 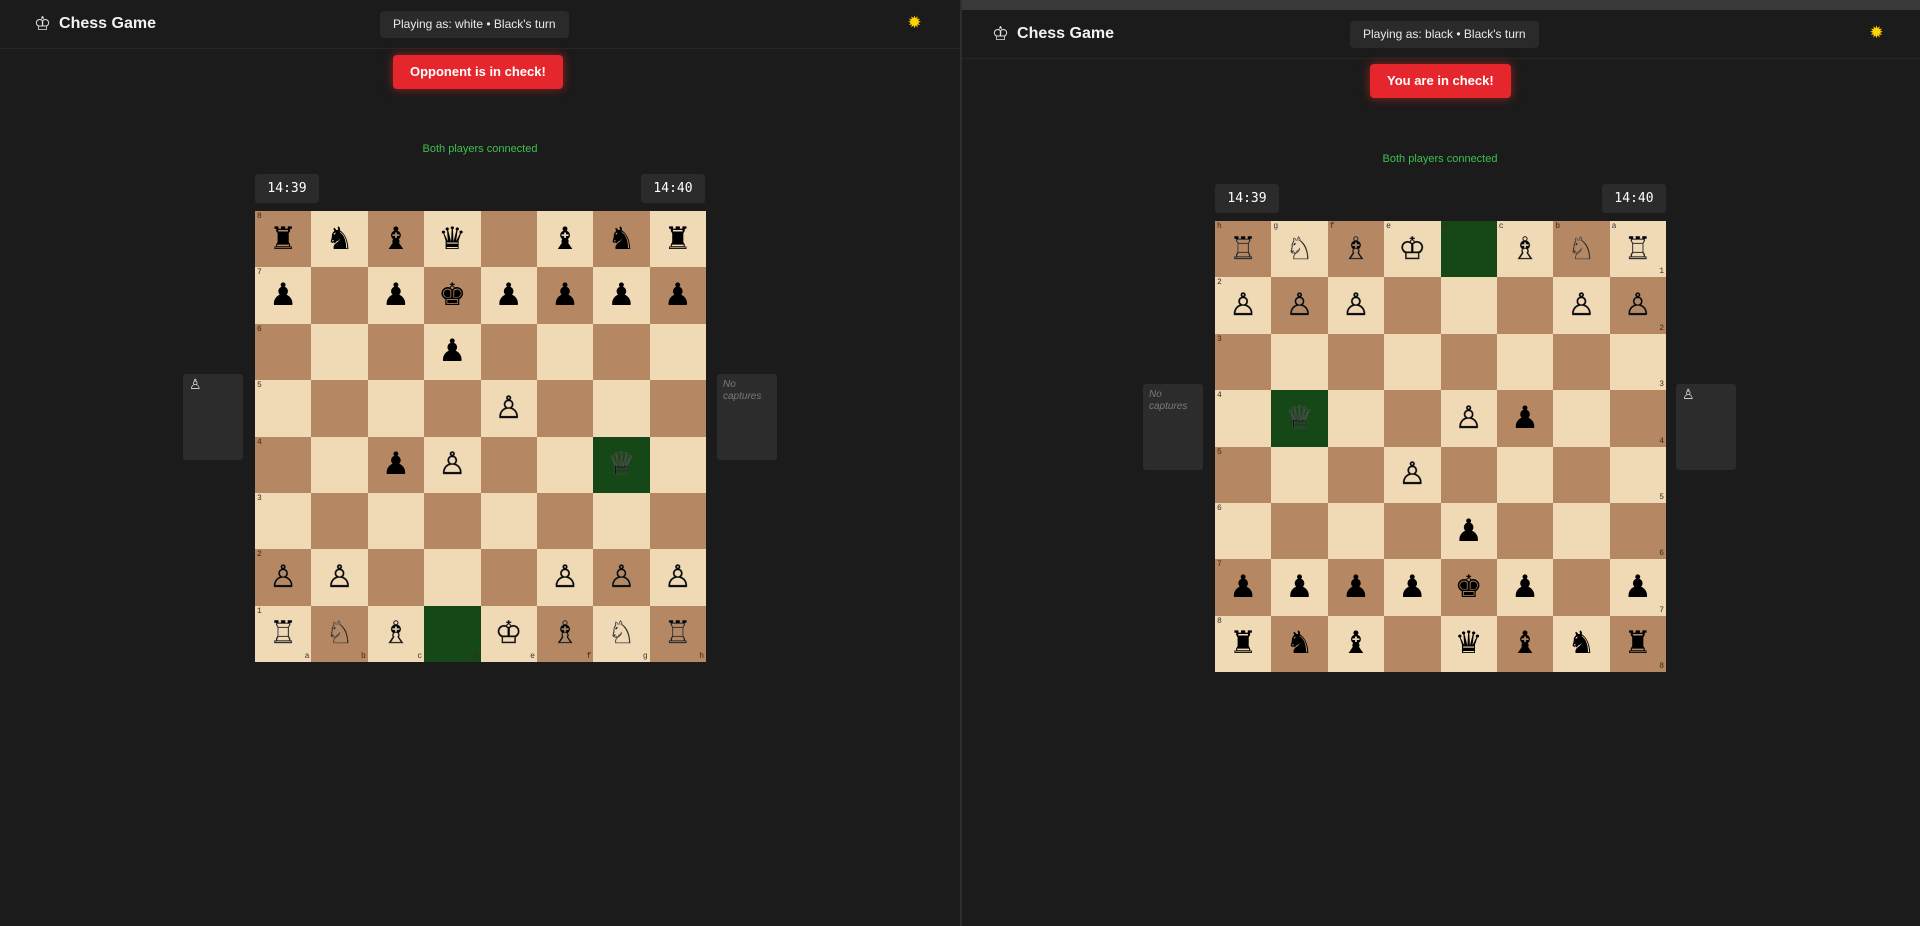 I want to click on square-b6, so click(x=1581, y=531).